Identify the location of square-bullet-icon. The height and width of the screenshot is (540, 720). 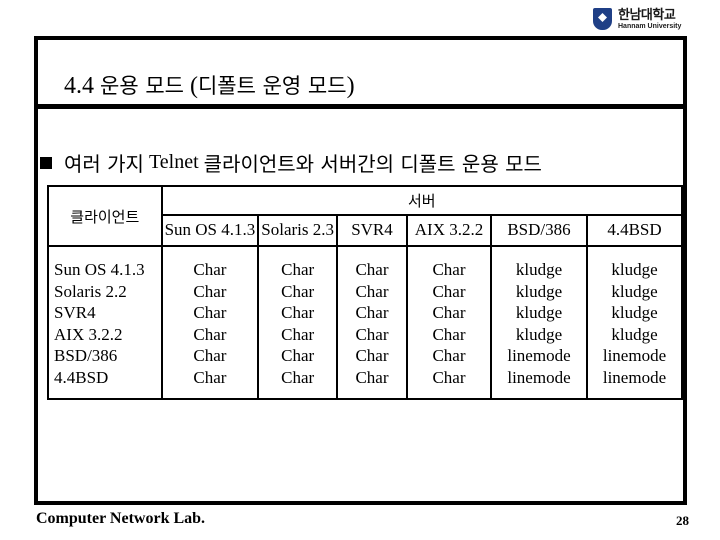
(46, 162).